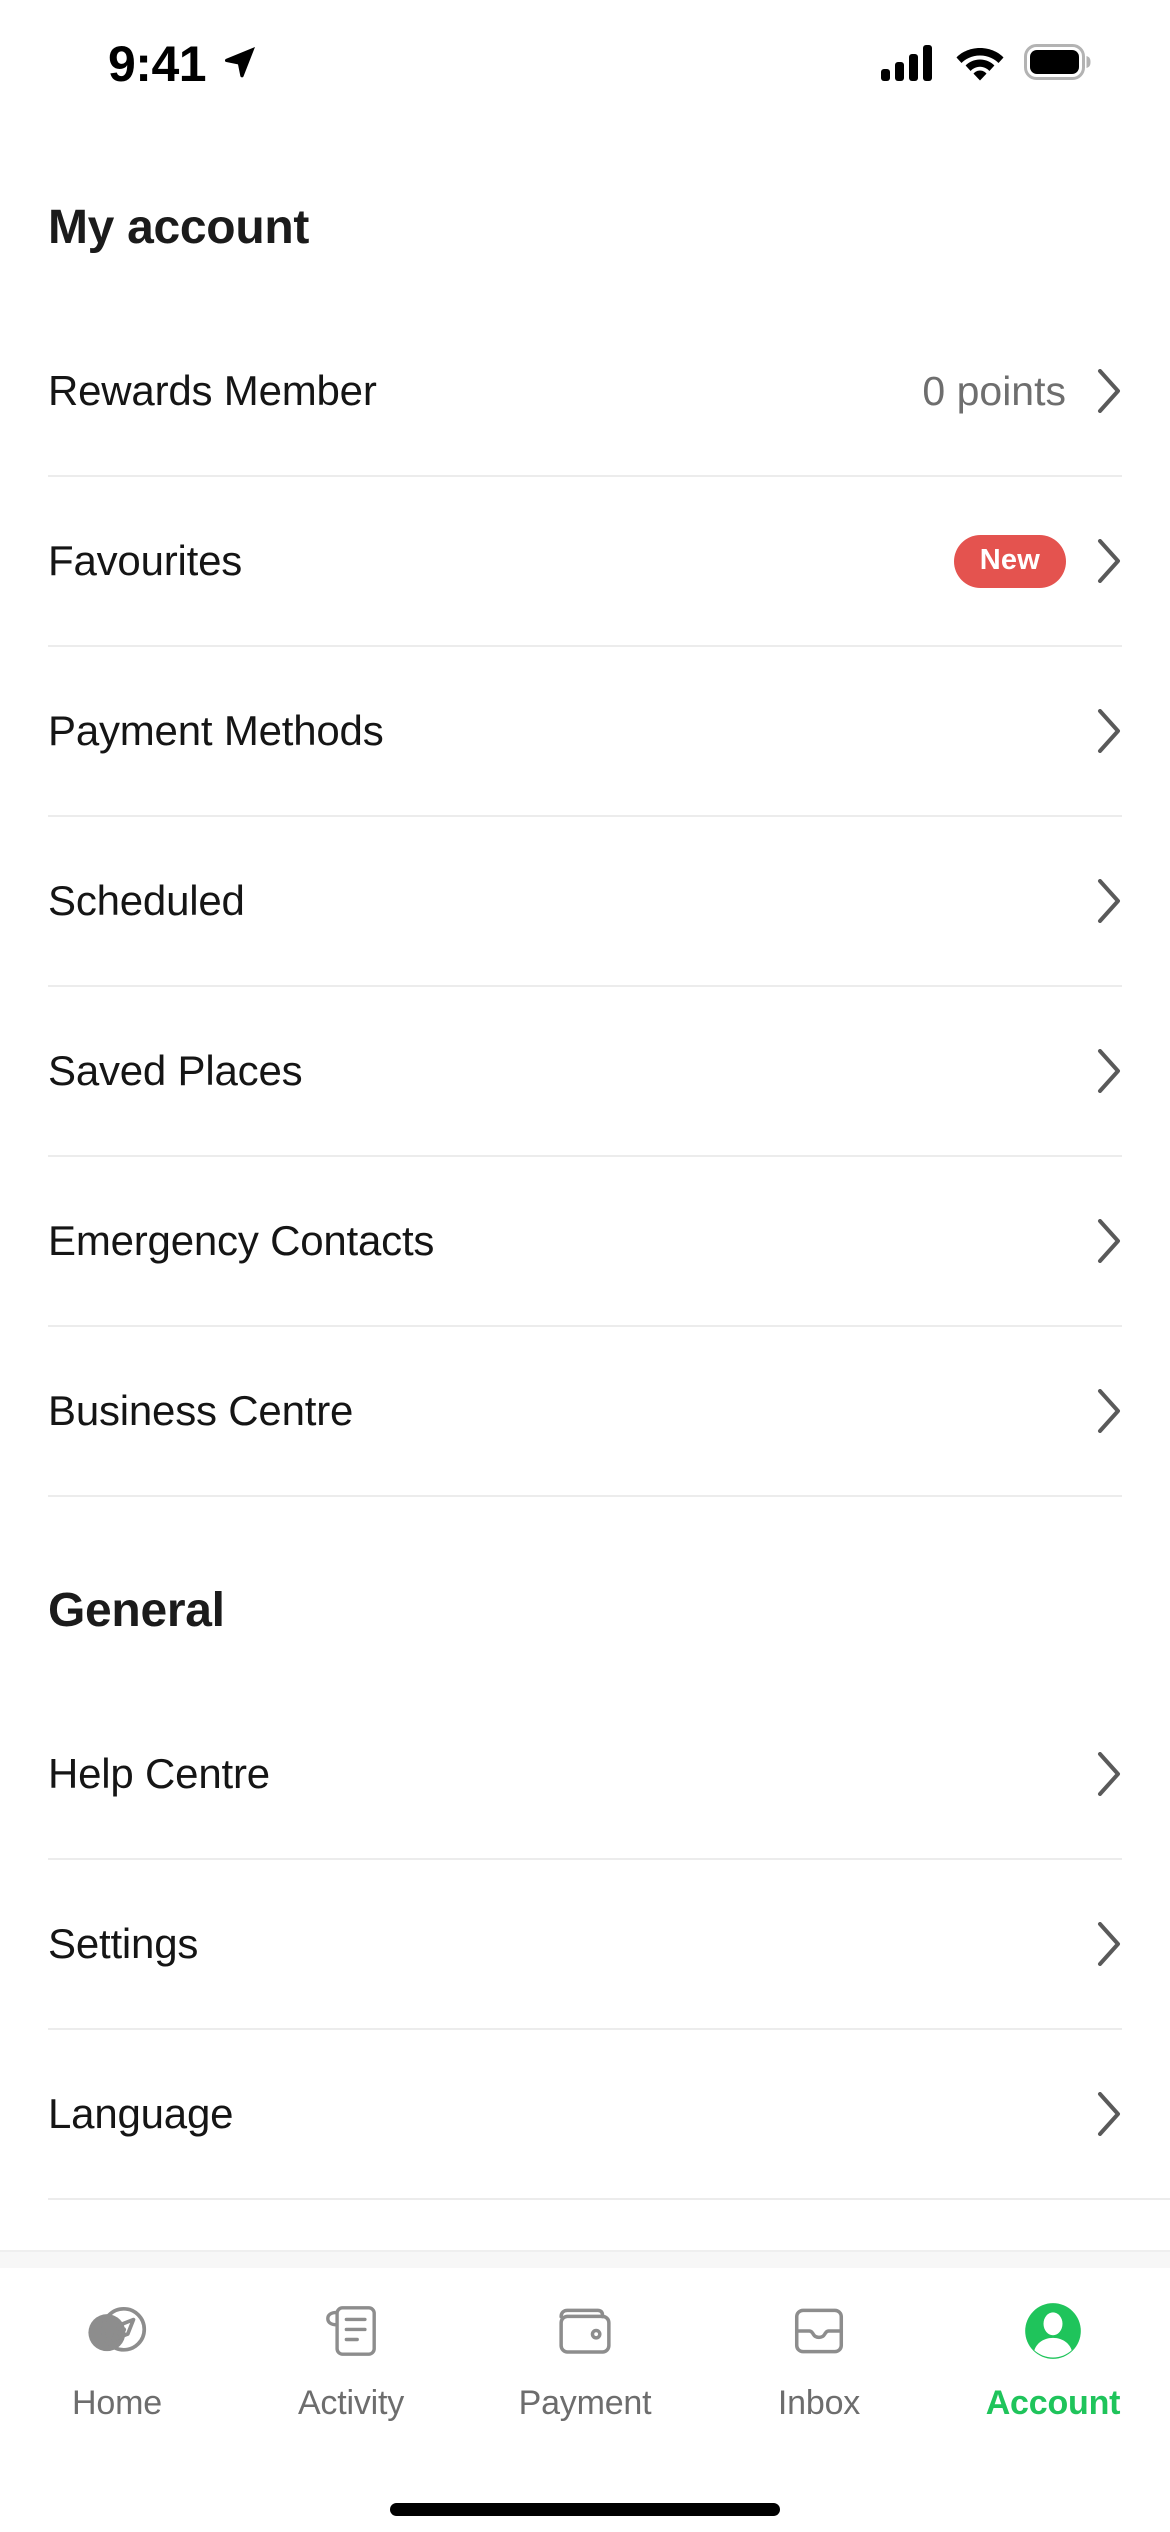 The height and width of the screenshot is (2532, 1170). I want to click on tab-home: Home, so click(117, 2358).